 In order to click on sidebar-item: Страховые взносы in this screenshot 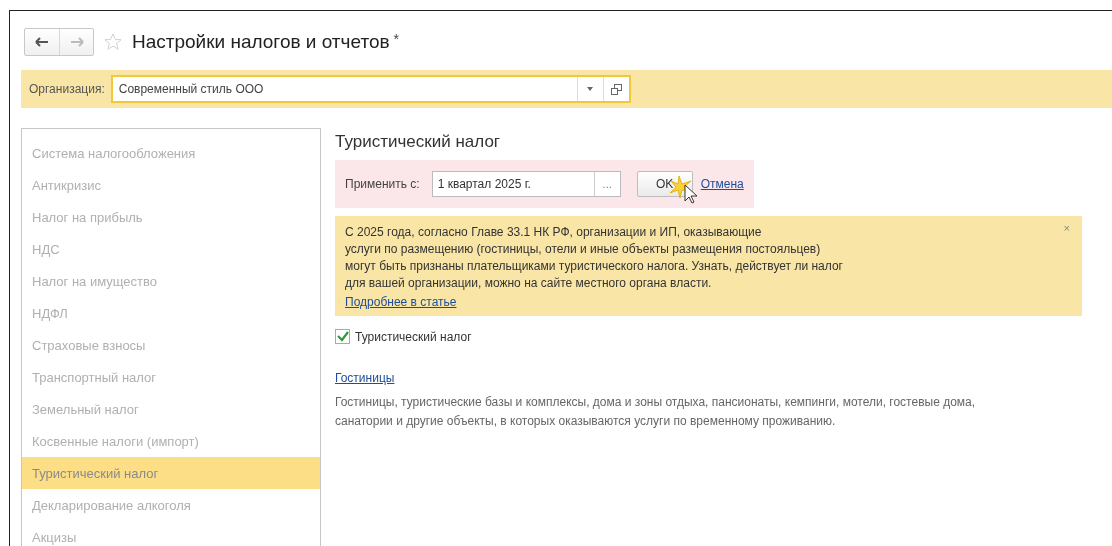, I will do `click(171, 345)`.